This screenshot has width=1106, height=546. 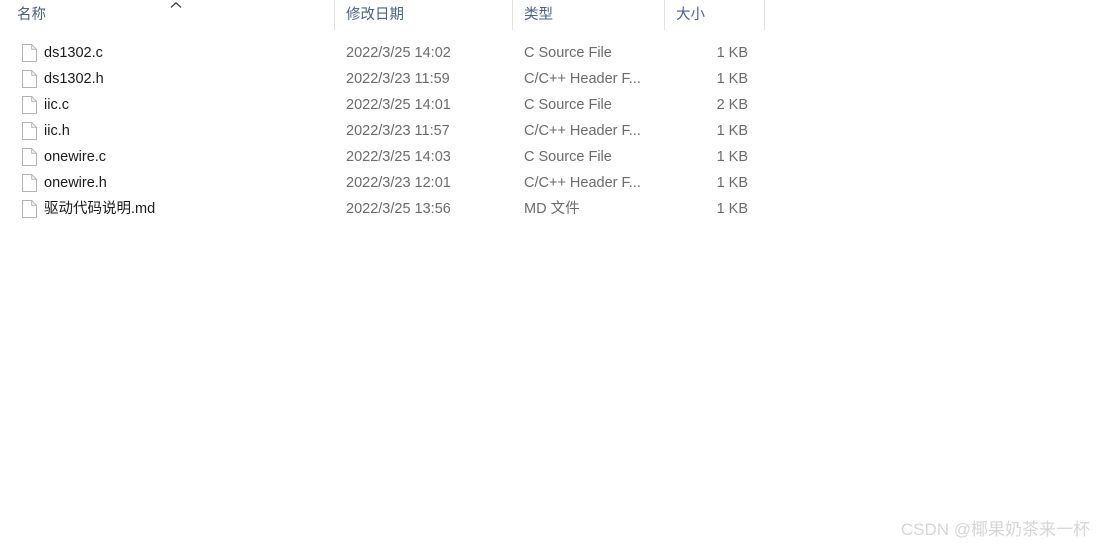 What do you see at coordinates (398, 156) in the screenshot?
I see `date-modified-label: 2022/3/25 14:03` at bounding box center [398, 156].